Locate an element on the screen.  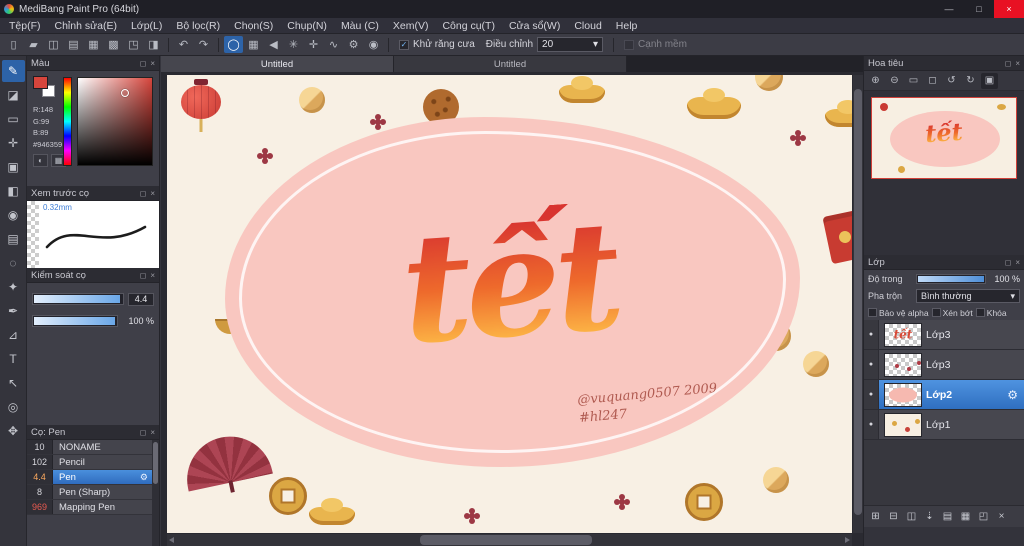
brush-row-pen-sharp: 8 Pen (Sharp) is located at coordinates (89, 492).